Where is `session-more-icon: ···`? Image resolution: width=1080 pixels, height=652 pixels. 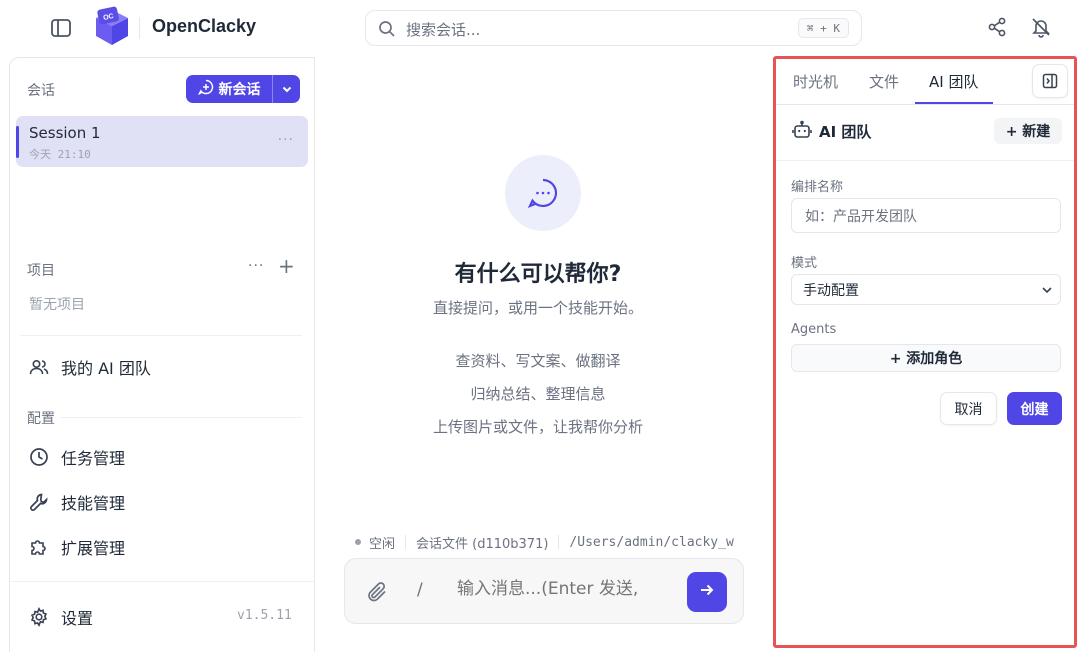
session-more-icon: ··· is located at coordinates (286, 140).